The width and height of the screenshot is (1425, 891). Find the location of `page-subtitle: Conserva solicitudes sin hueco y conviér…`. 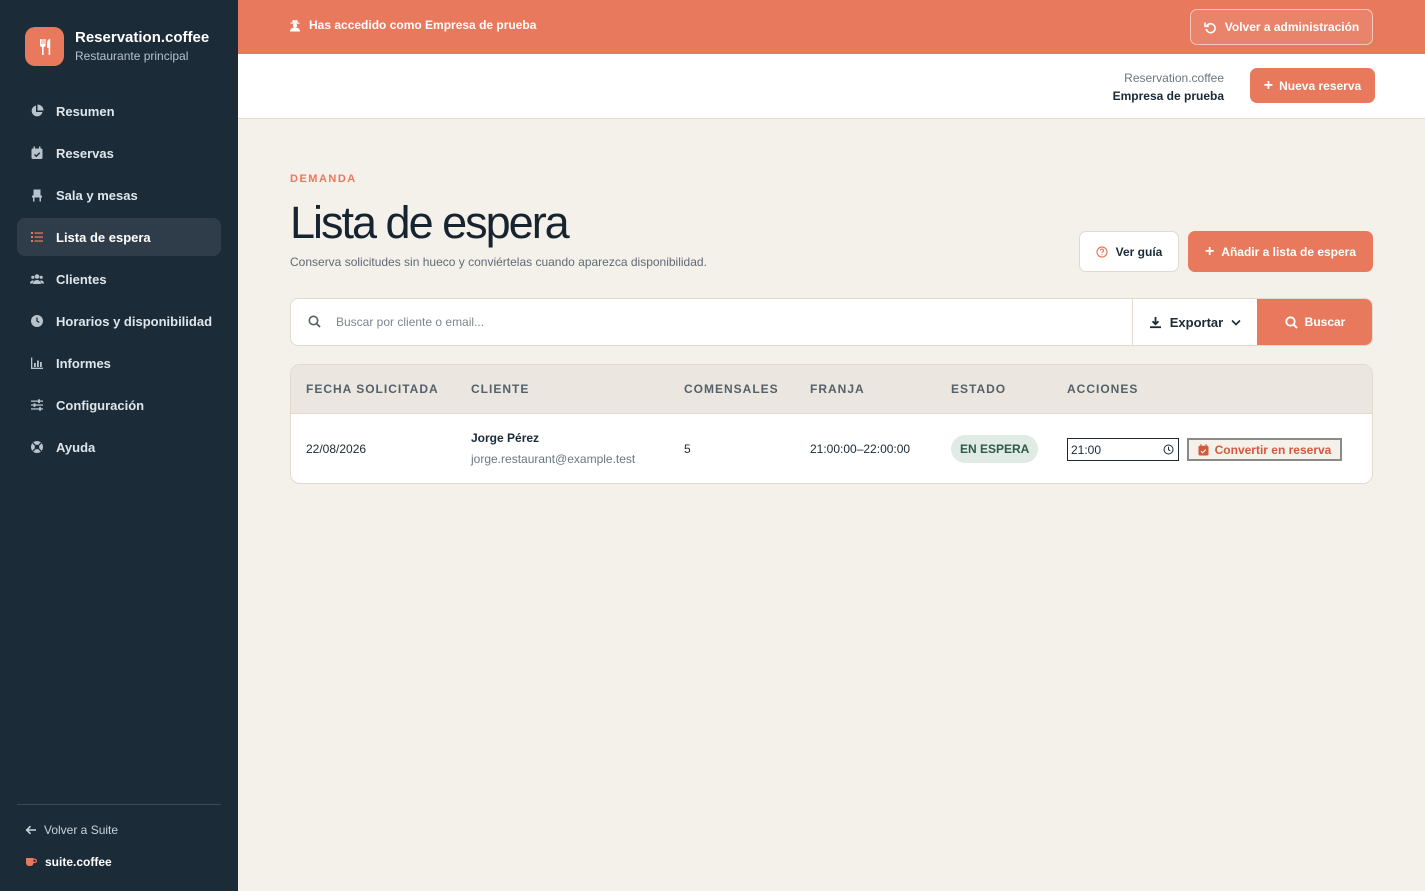

page-subtitle: Conserva solicitudes sin hueco y conviér… is located at coordinates (498, 262).